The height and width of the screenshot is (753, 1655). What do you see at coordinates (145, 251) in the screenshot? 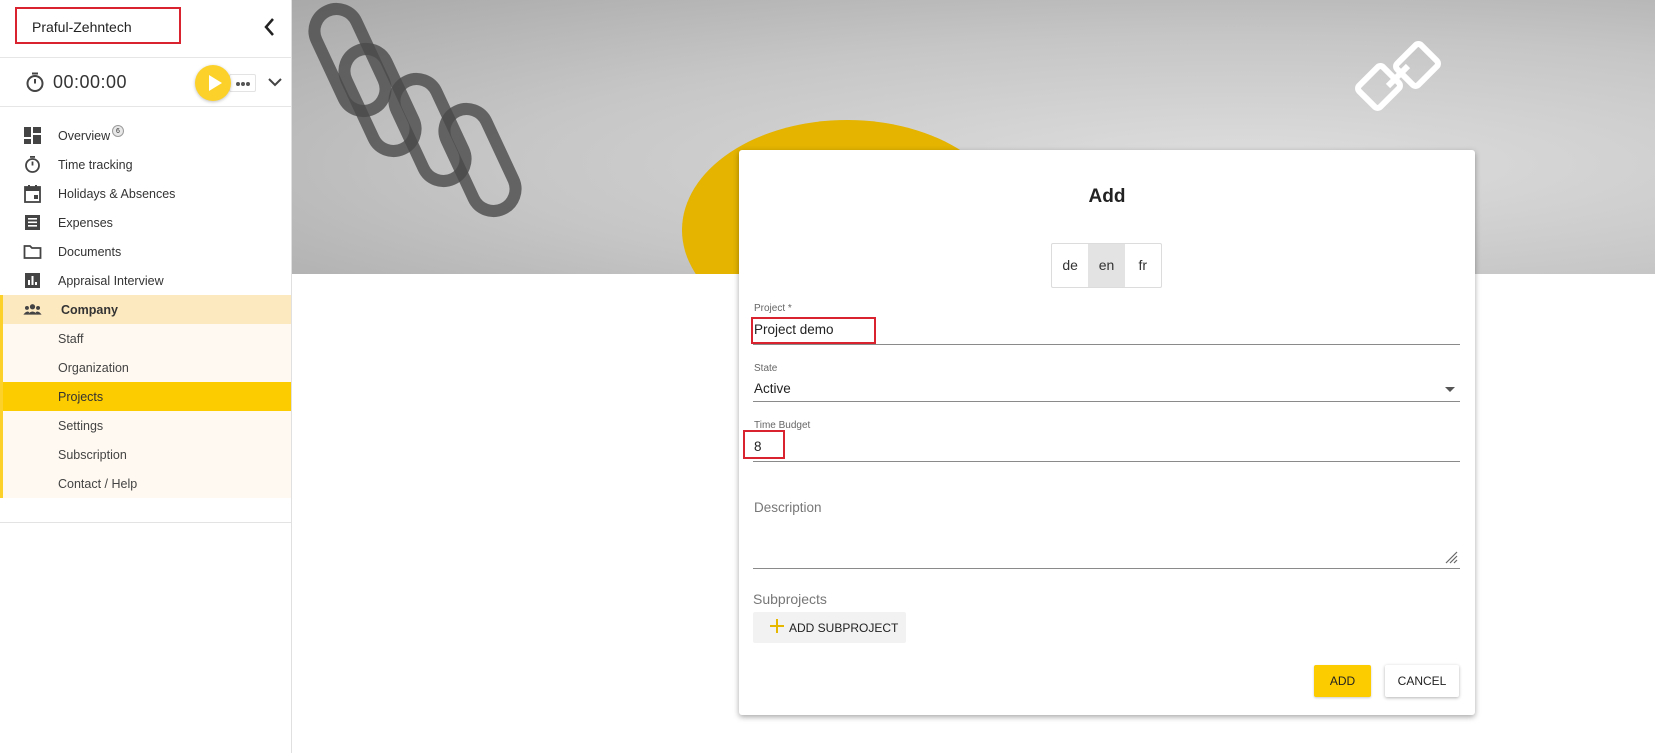
I see `sidebar-item-documents: Documents` at bounding box center [145, 251].